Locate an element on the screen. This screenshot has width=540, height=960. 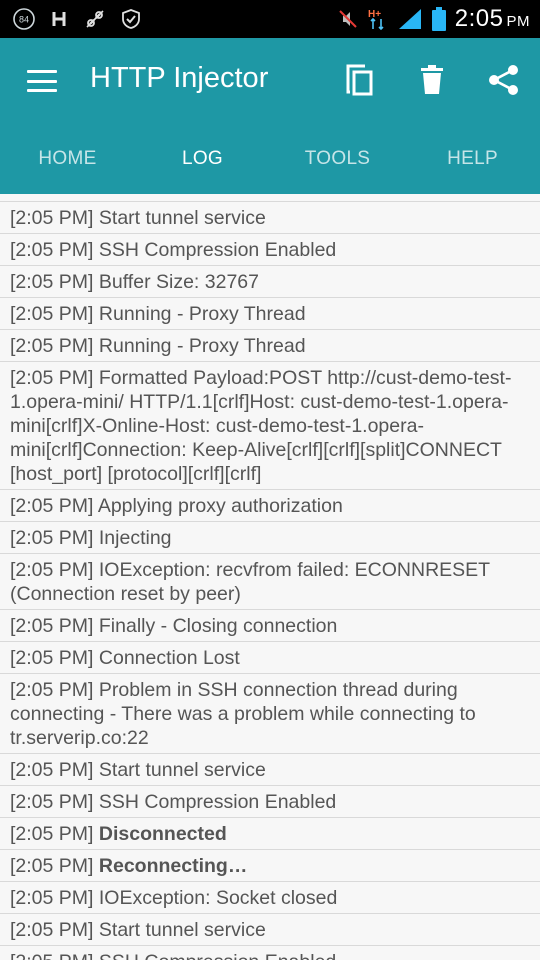
badge-text: 84 is located at coordinates (24, 20).